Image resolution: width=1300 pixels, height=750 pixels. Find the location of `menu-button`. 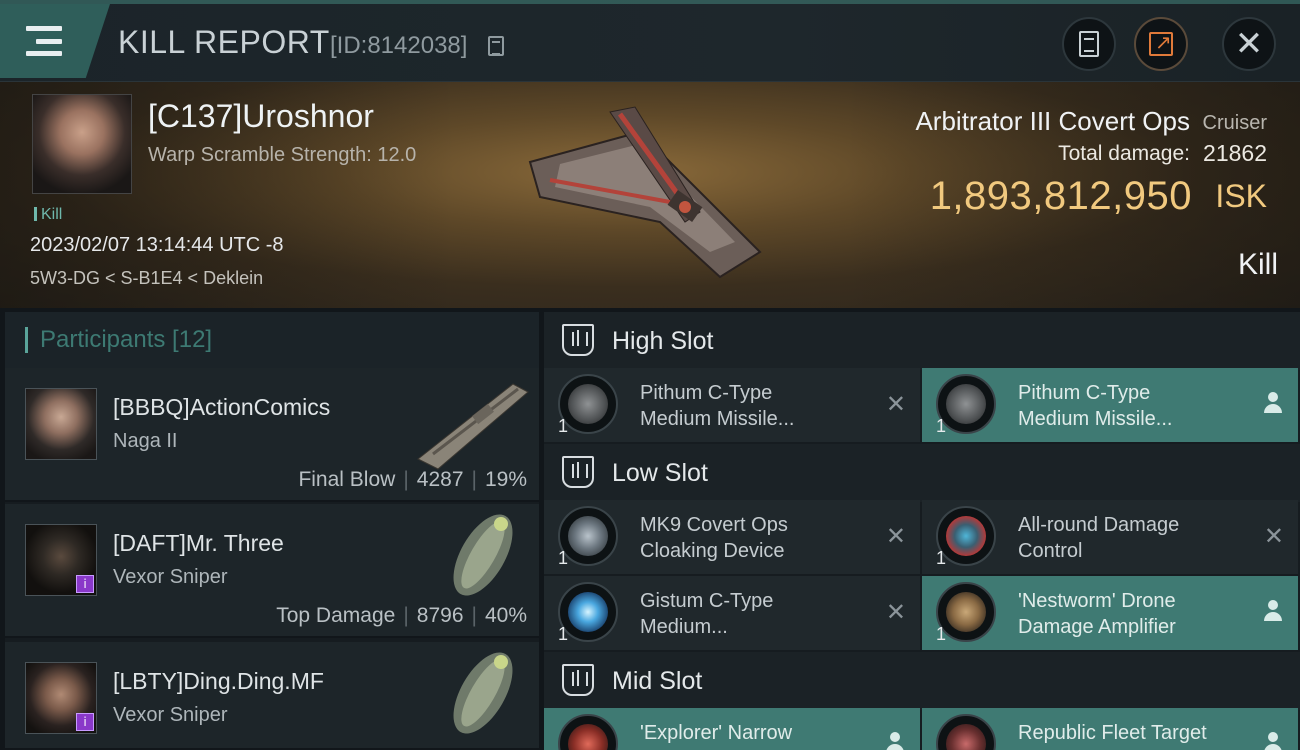

menu-button is located at coordinates (55, 41).